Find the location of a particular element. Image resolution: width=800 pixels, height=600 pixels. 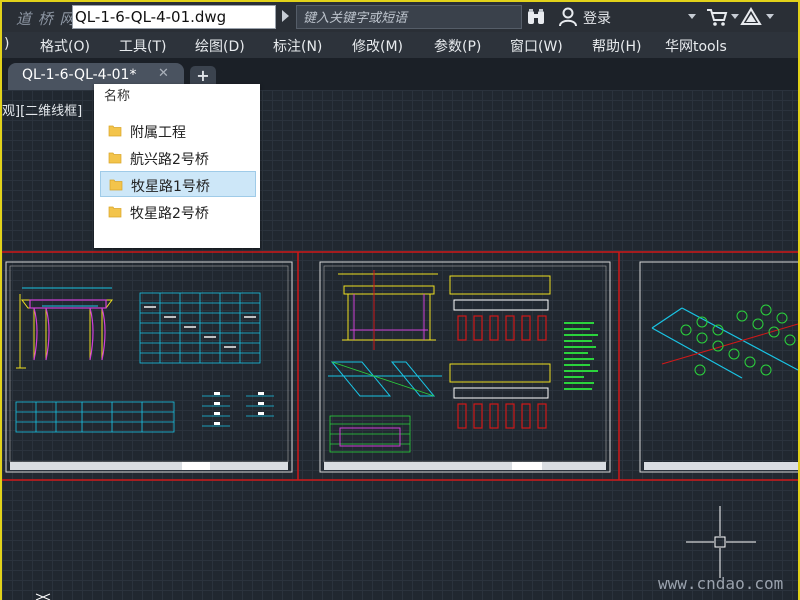

folder-item: 航兴路2号桥 is located at coordinates (178, 158).